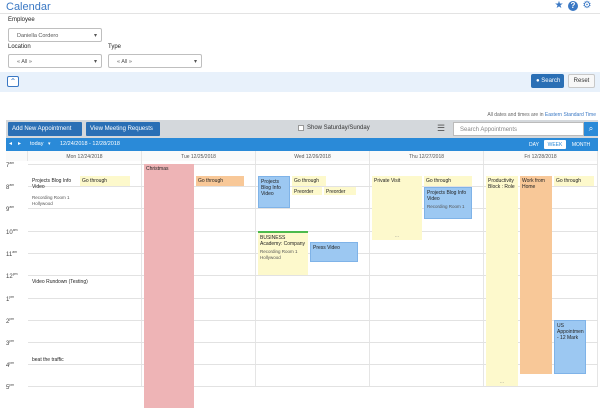 This screenshot has width=600, height=408. What do you see at coordinates (446, 206) in the screenshot?
I see `event-location: Recording Room 1` at bounding box center [446, 206].